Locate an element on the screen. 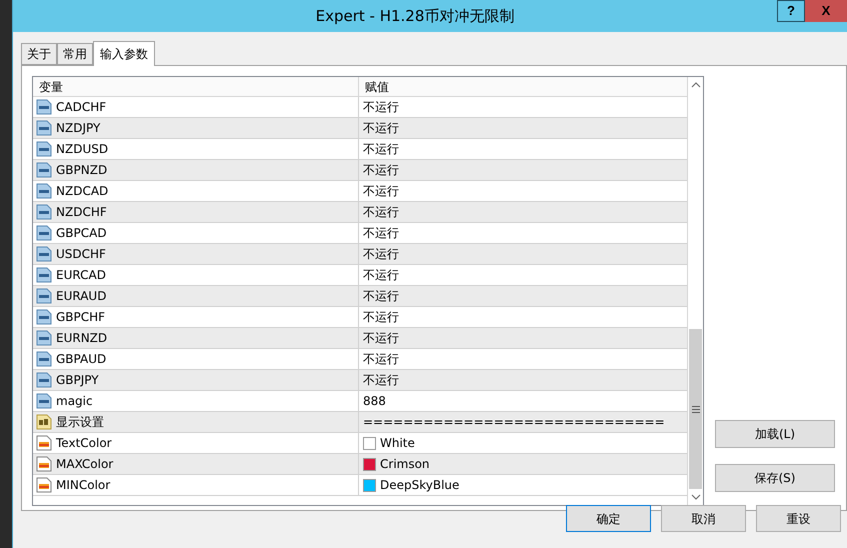  column-header: 变量 is located at coordinates (196, 86).